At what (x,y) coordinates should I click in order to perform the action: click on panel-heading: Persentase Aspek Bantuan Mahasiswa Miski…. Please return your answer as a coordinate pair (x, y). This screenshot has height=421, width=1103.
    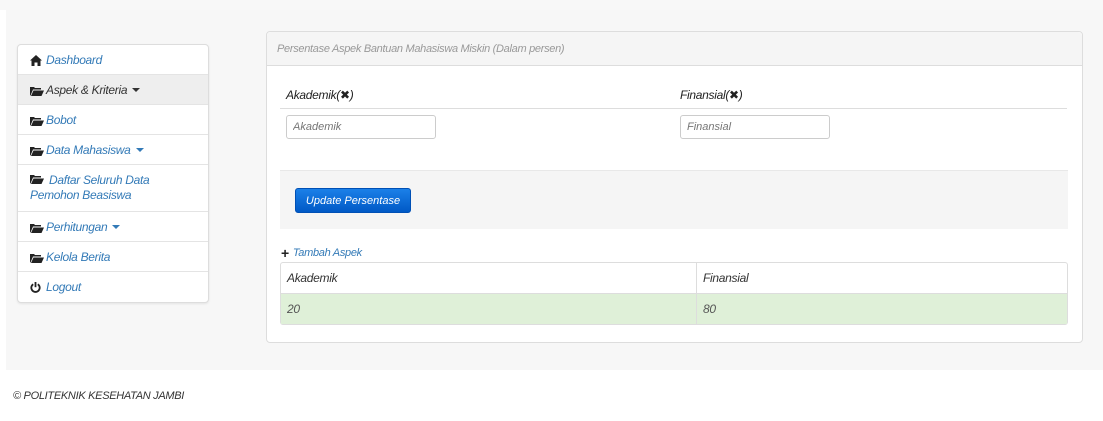
    Looking at the image, I should click on (674, 49).